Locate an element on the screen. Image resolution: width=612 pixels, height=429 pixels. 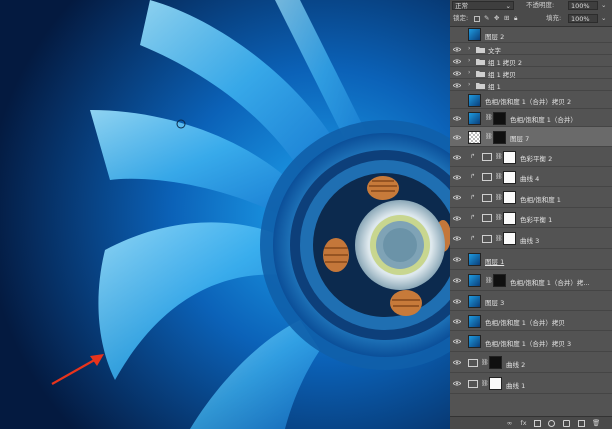
layer-row: 图层 1 is located at coordinates (531, 259).